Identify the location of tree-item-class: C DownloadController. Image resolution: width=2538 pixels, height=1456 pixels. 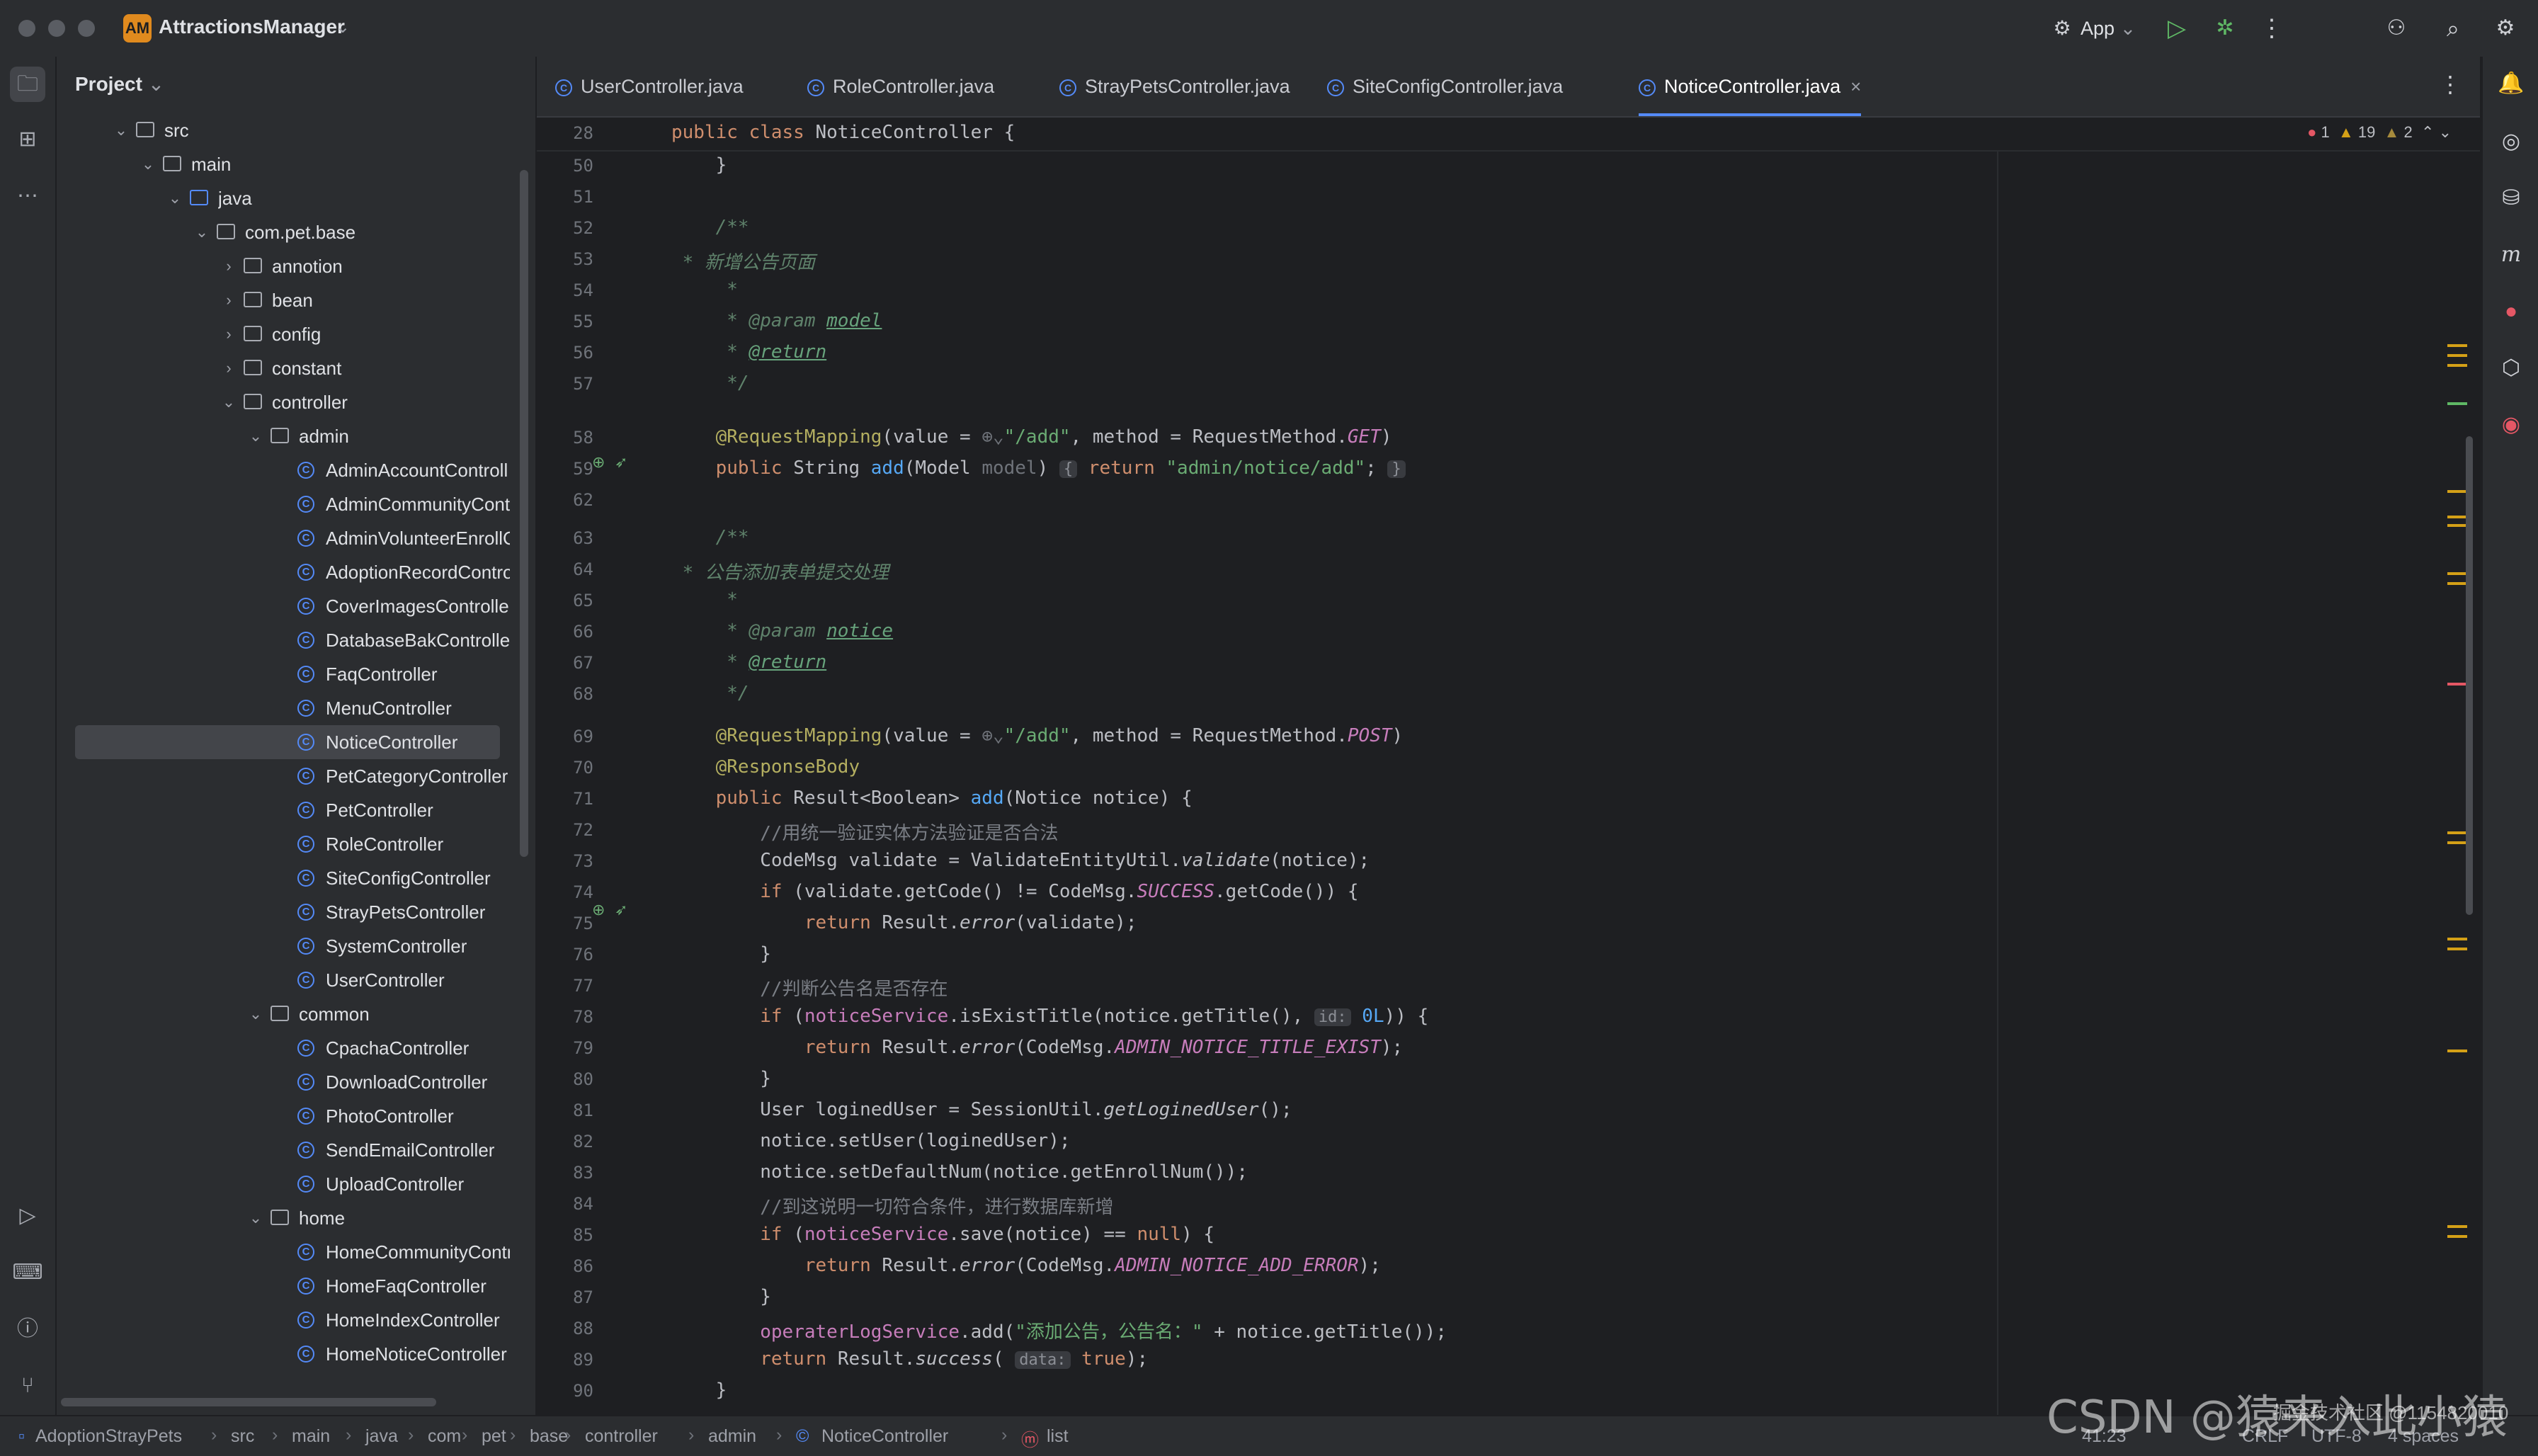
(296, 1082).